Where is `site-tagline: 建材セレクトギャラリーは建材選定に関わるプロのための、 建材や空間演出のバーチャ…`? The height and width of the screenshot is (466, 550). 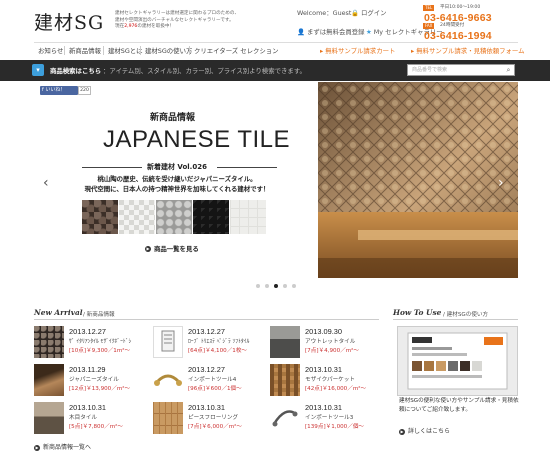 site-tagline: 建材セレクトギャラリーは建材選定に関わるプロのための、 建材や空間演出のバーチャ… is located at coordinates (200, 21).